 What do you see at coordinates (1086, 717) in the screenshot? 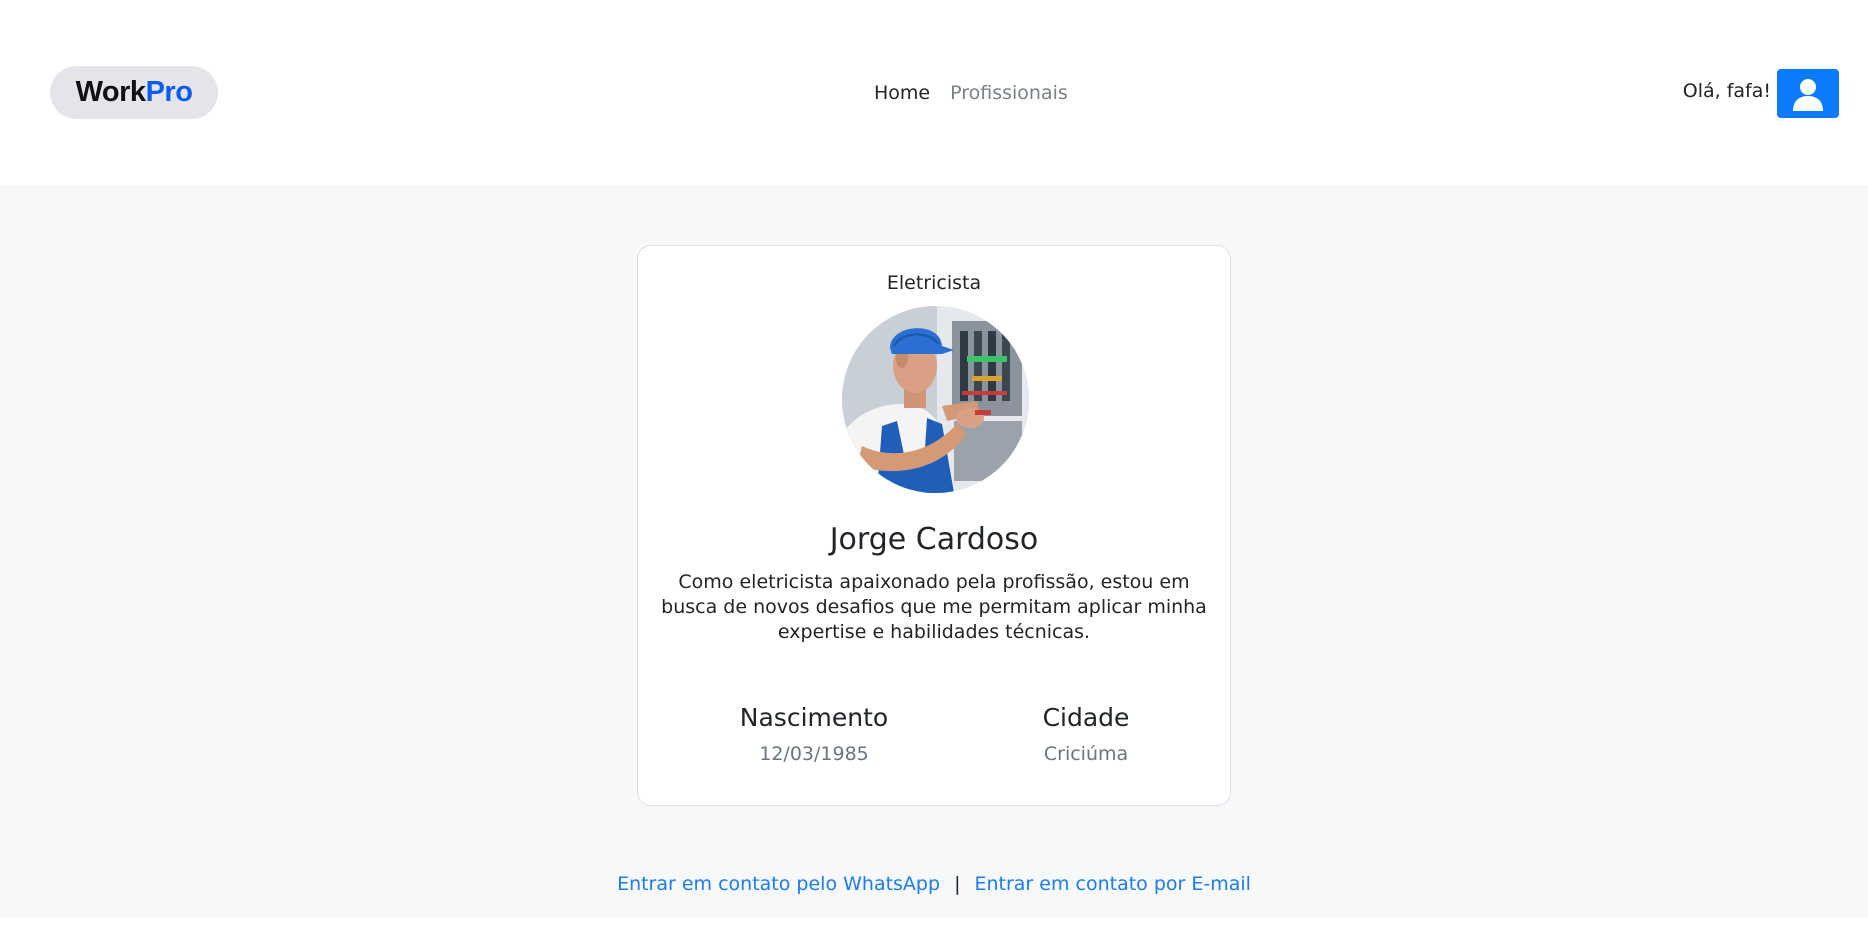
I see `city-label: Cidade` at bounding box center [1086, 717].